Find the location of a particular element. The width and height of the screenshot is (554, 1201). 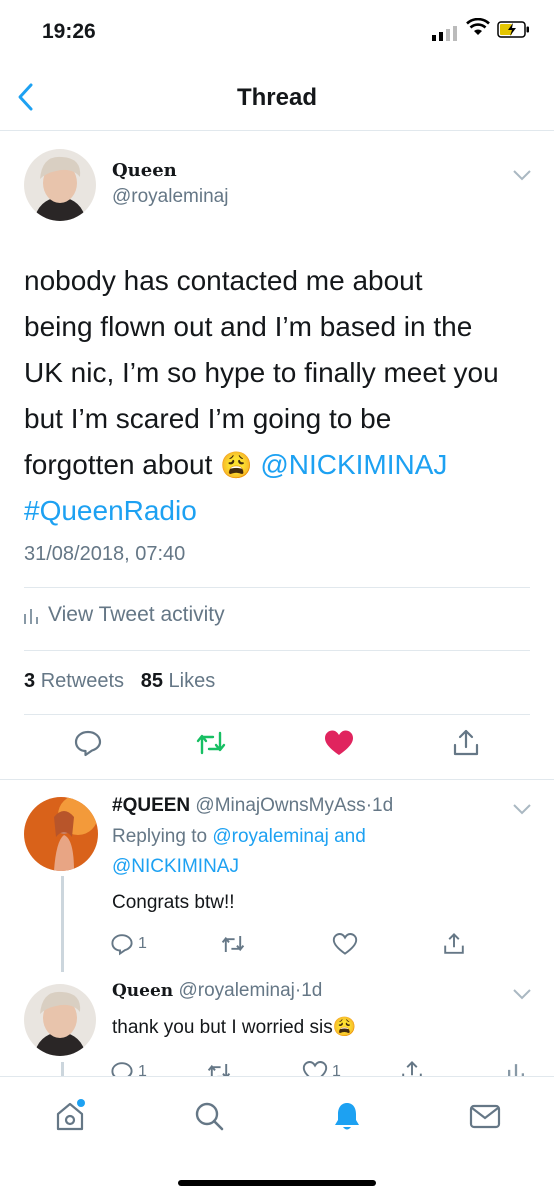

retweets-count: 3 is located at coordinates (30, 681).